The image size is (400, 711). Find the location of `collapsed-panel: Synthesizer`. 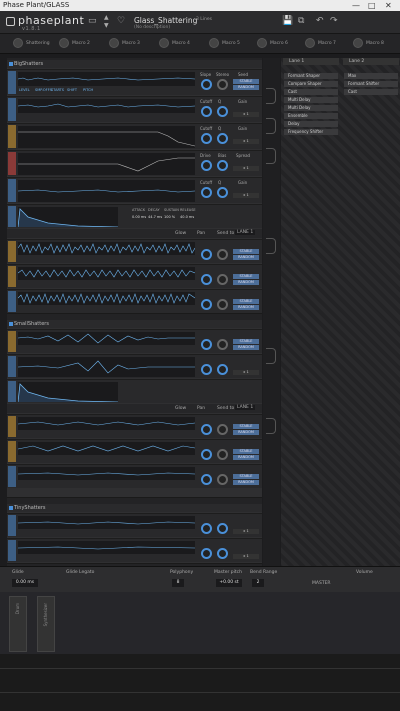

collapsed-panel: Synthesizer is located at coordinates (46, 624).